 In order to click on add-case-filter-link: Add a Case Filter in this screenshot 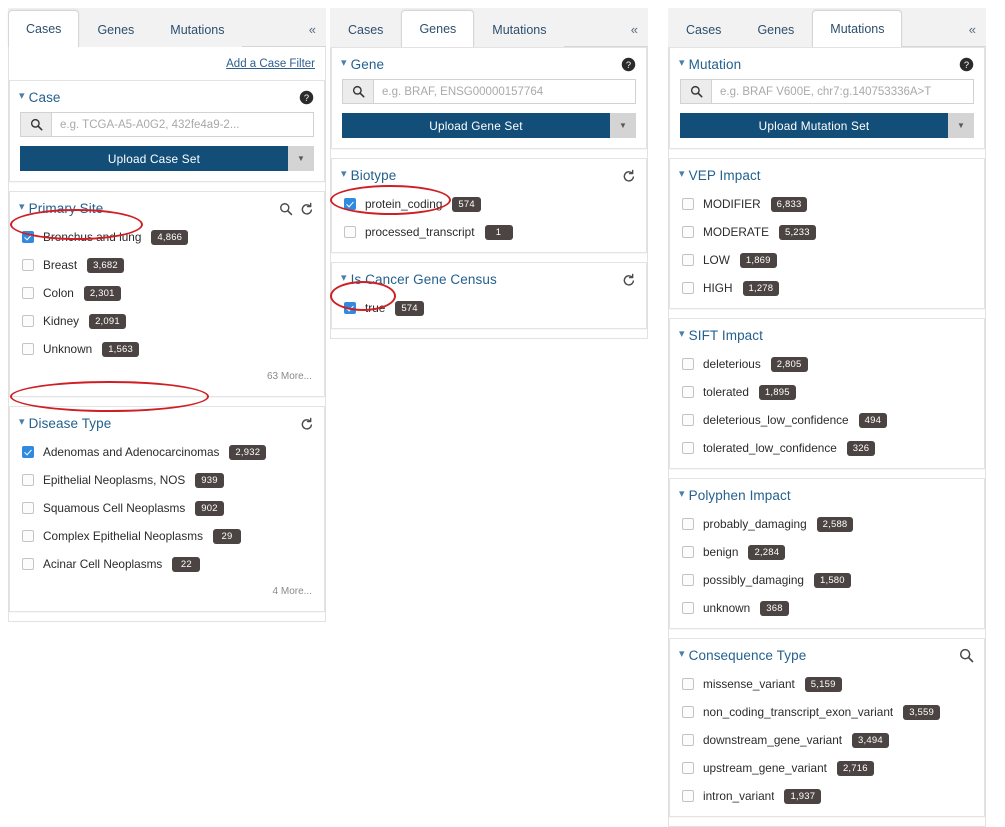, I will do `click(270, 64)`.